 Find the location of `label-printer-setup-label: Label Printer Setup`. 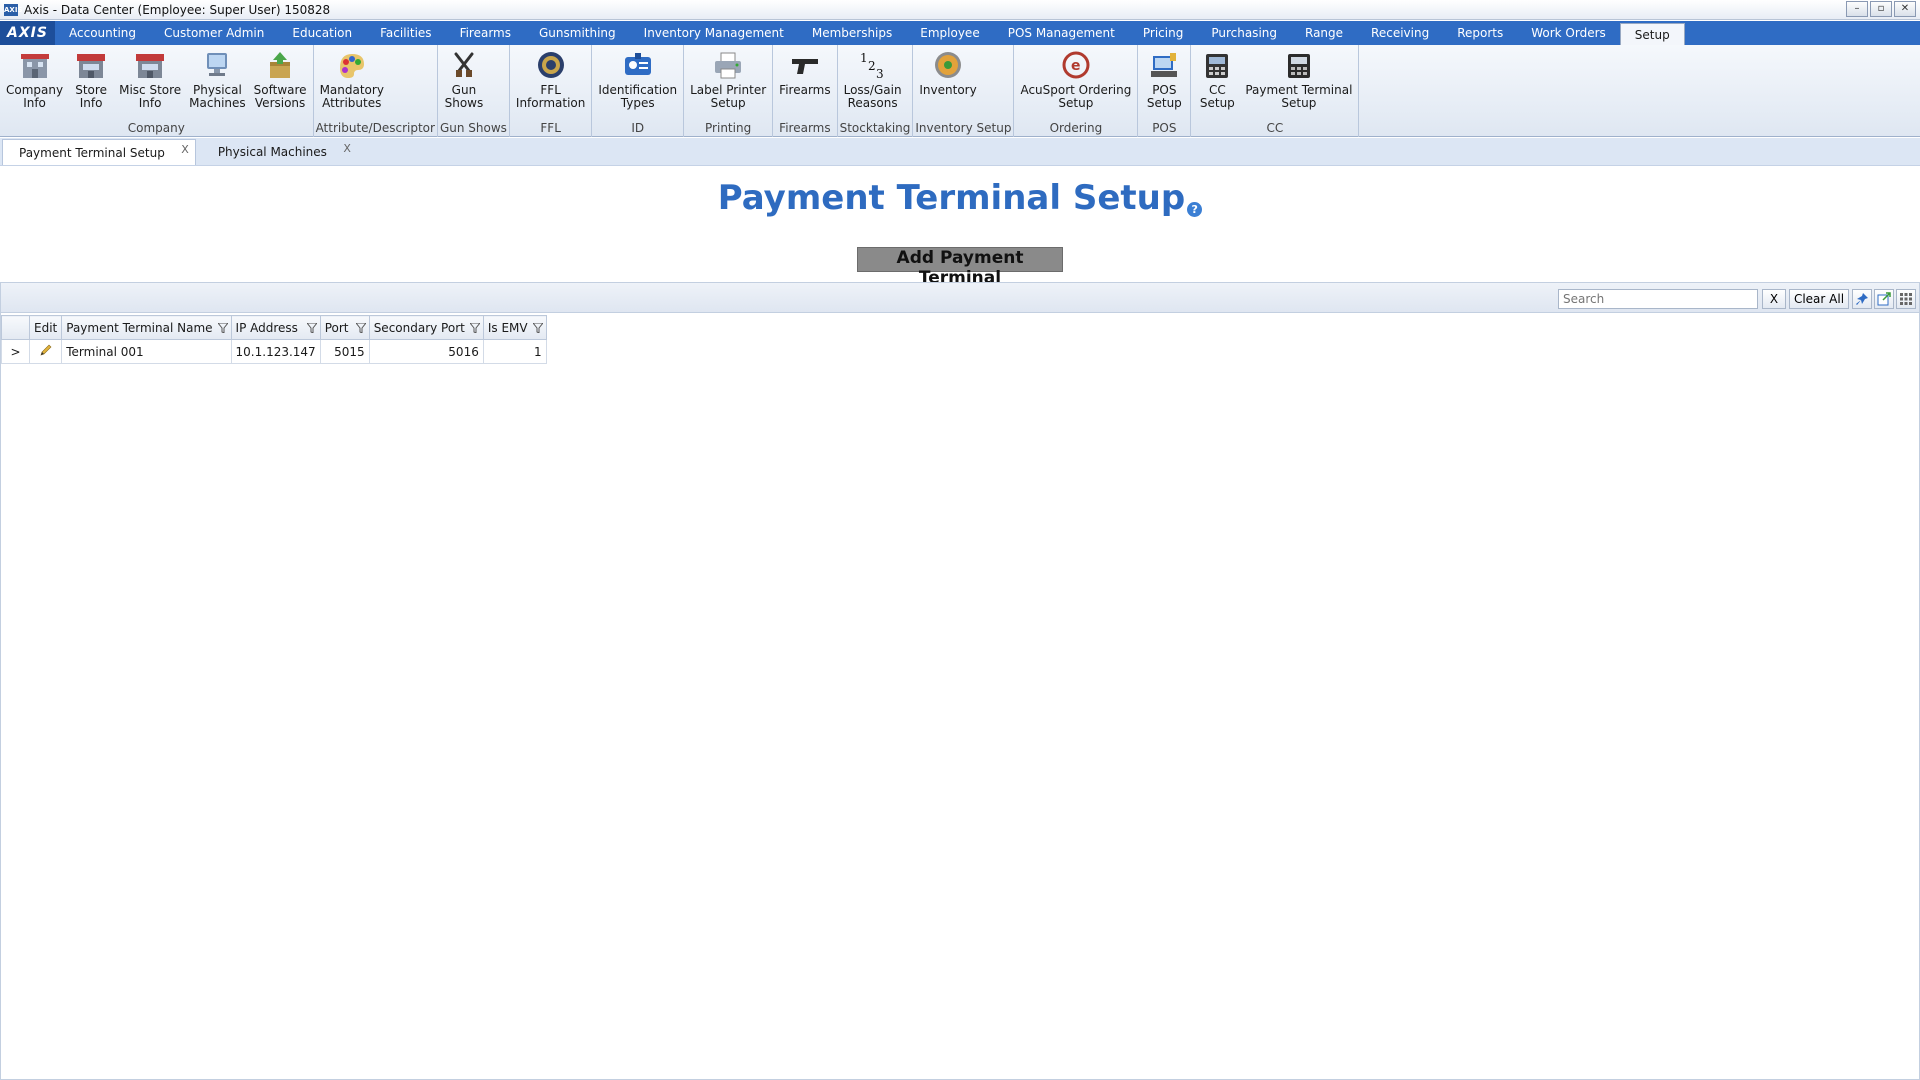

label-printer-setup-label: Label Printer Setup is located at coordinates (728, 96).